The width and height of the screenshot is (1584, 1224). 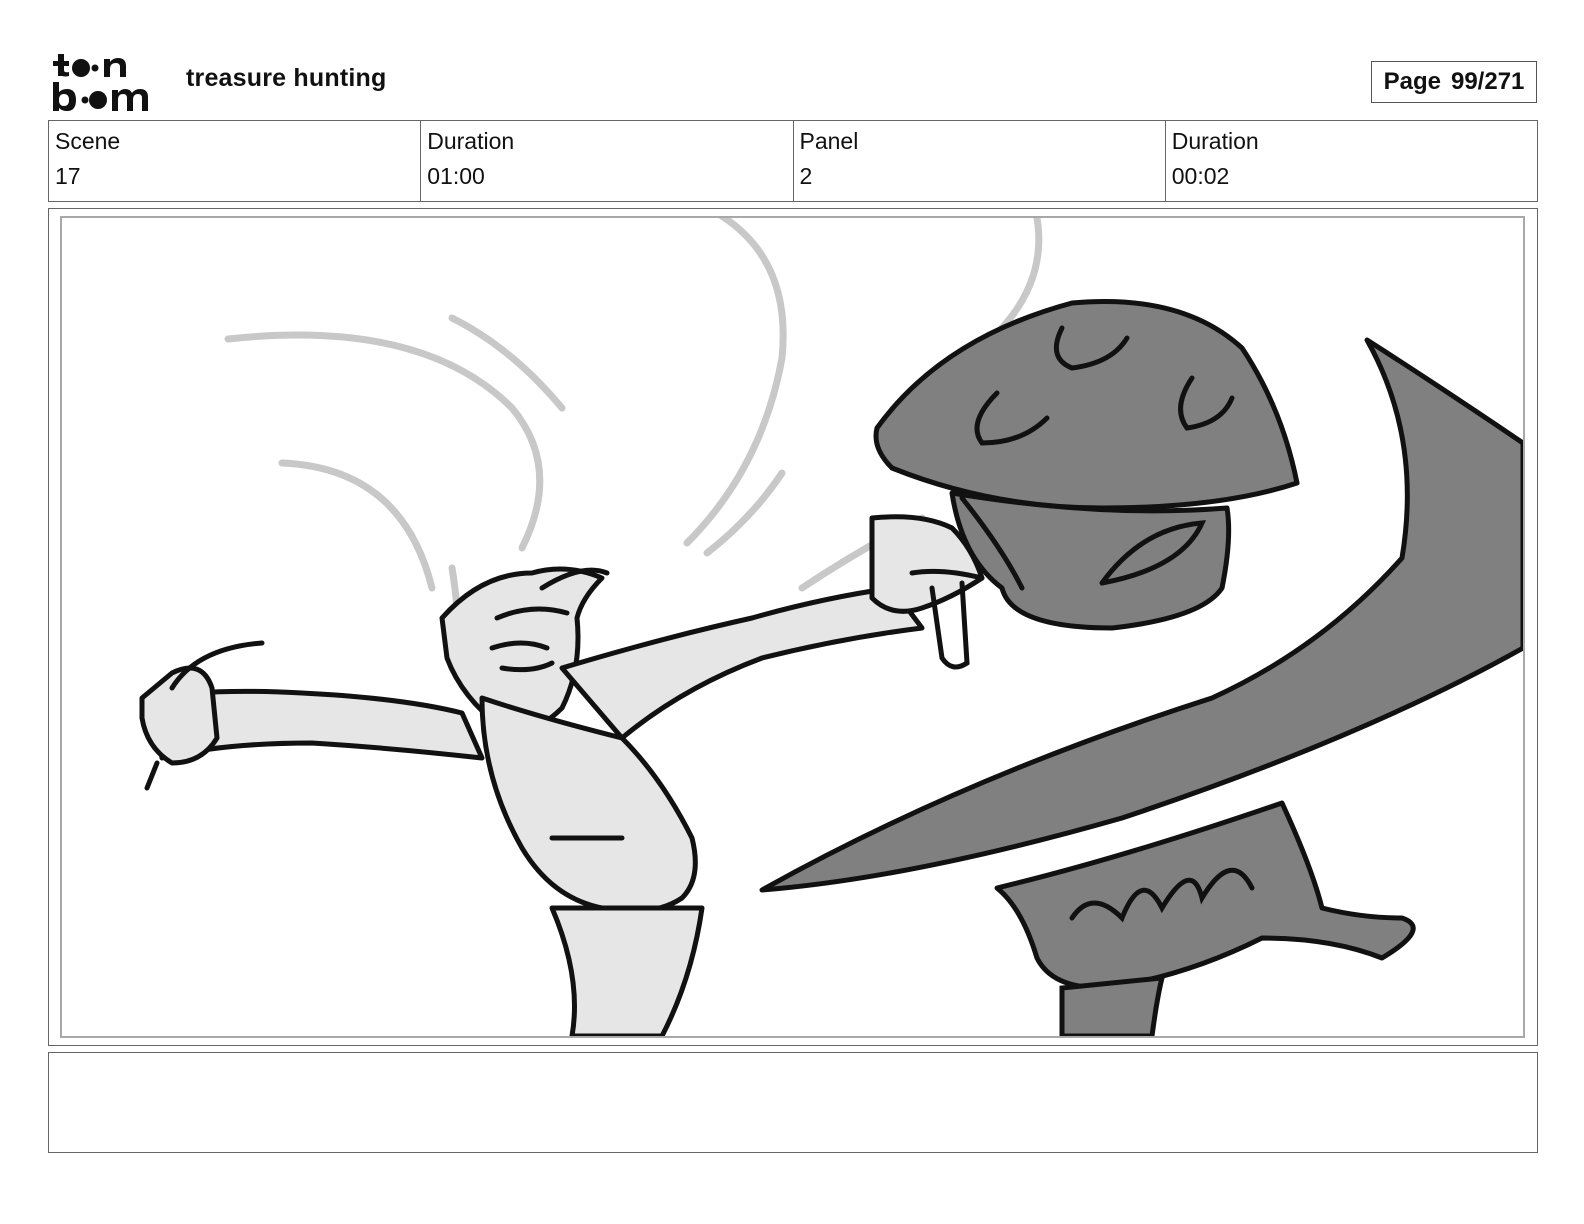 I want to click on scene-cell: Scene 17, so click(x=235, y=161).